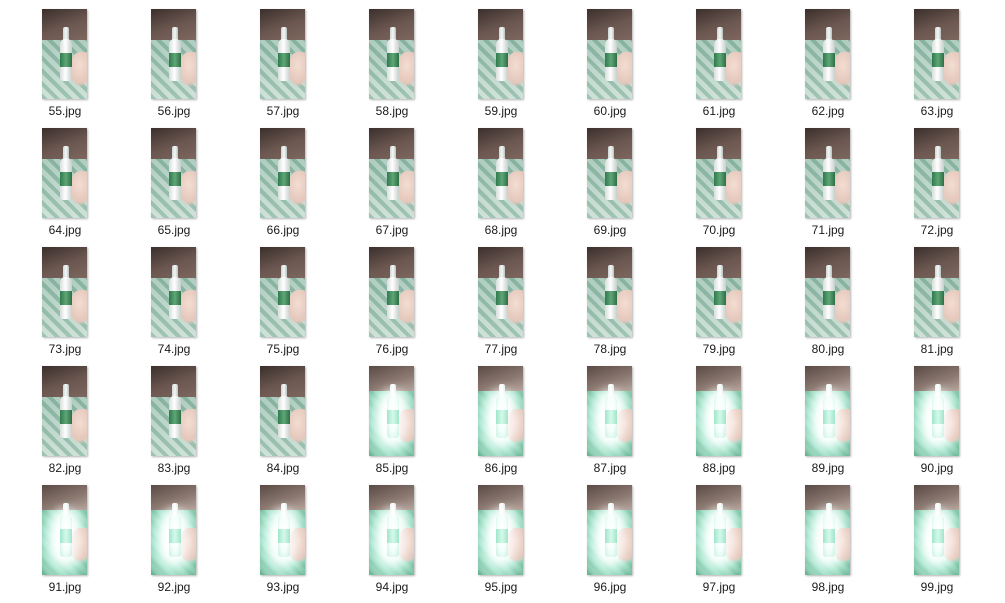 This screenshot has height=603, width=1005. I want to click on file-name: 60.jpg, so click(610, 111).